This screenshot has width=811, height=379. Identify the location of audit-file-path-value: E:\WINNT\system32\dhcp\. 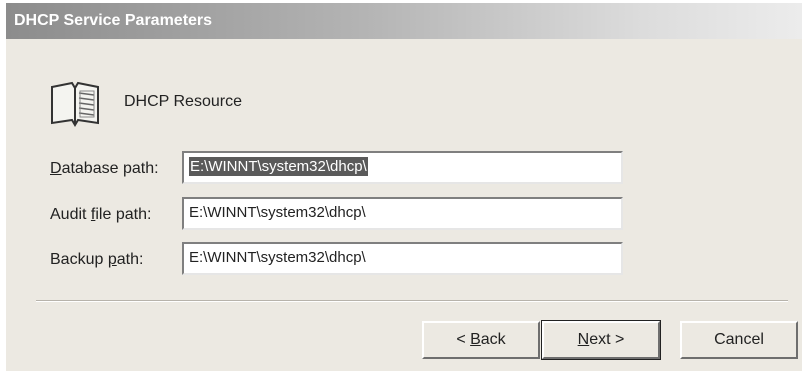
(277, 212).